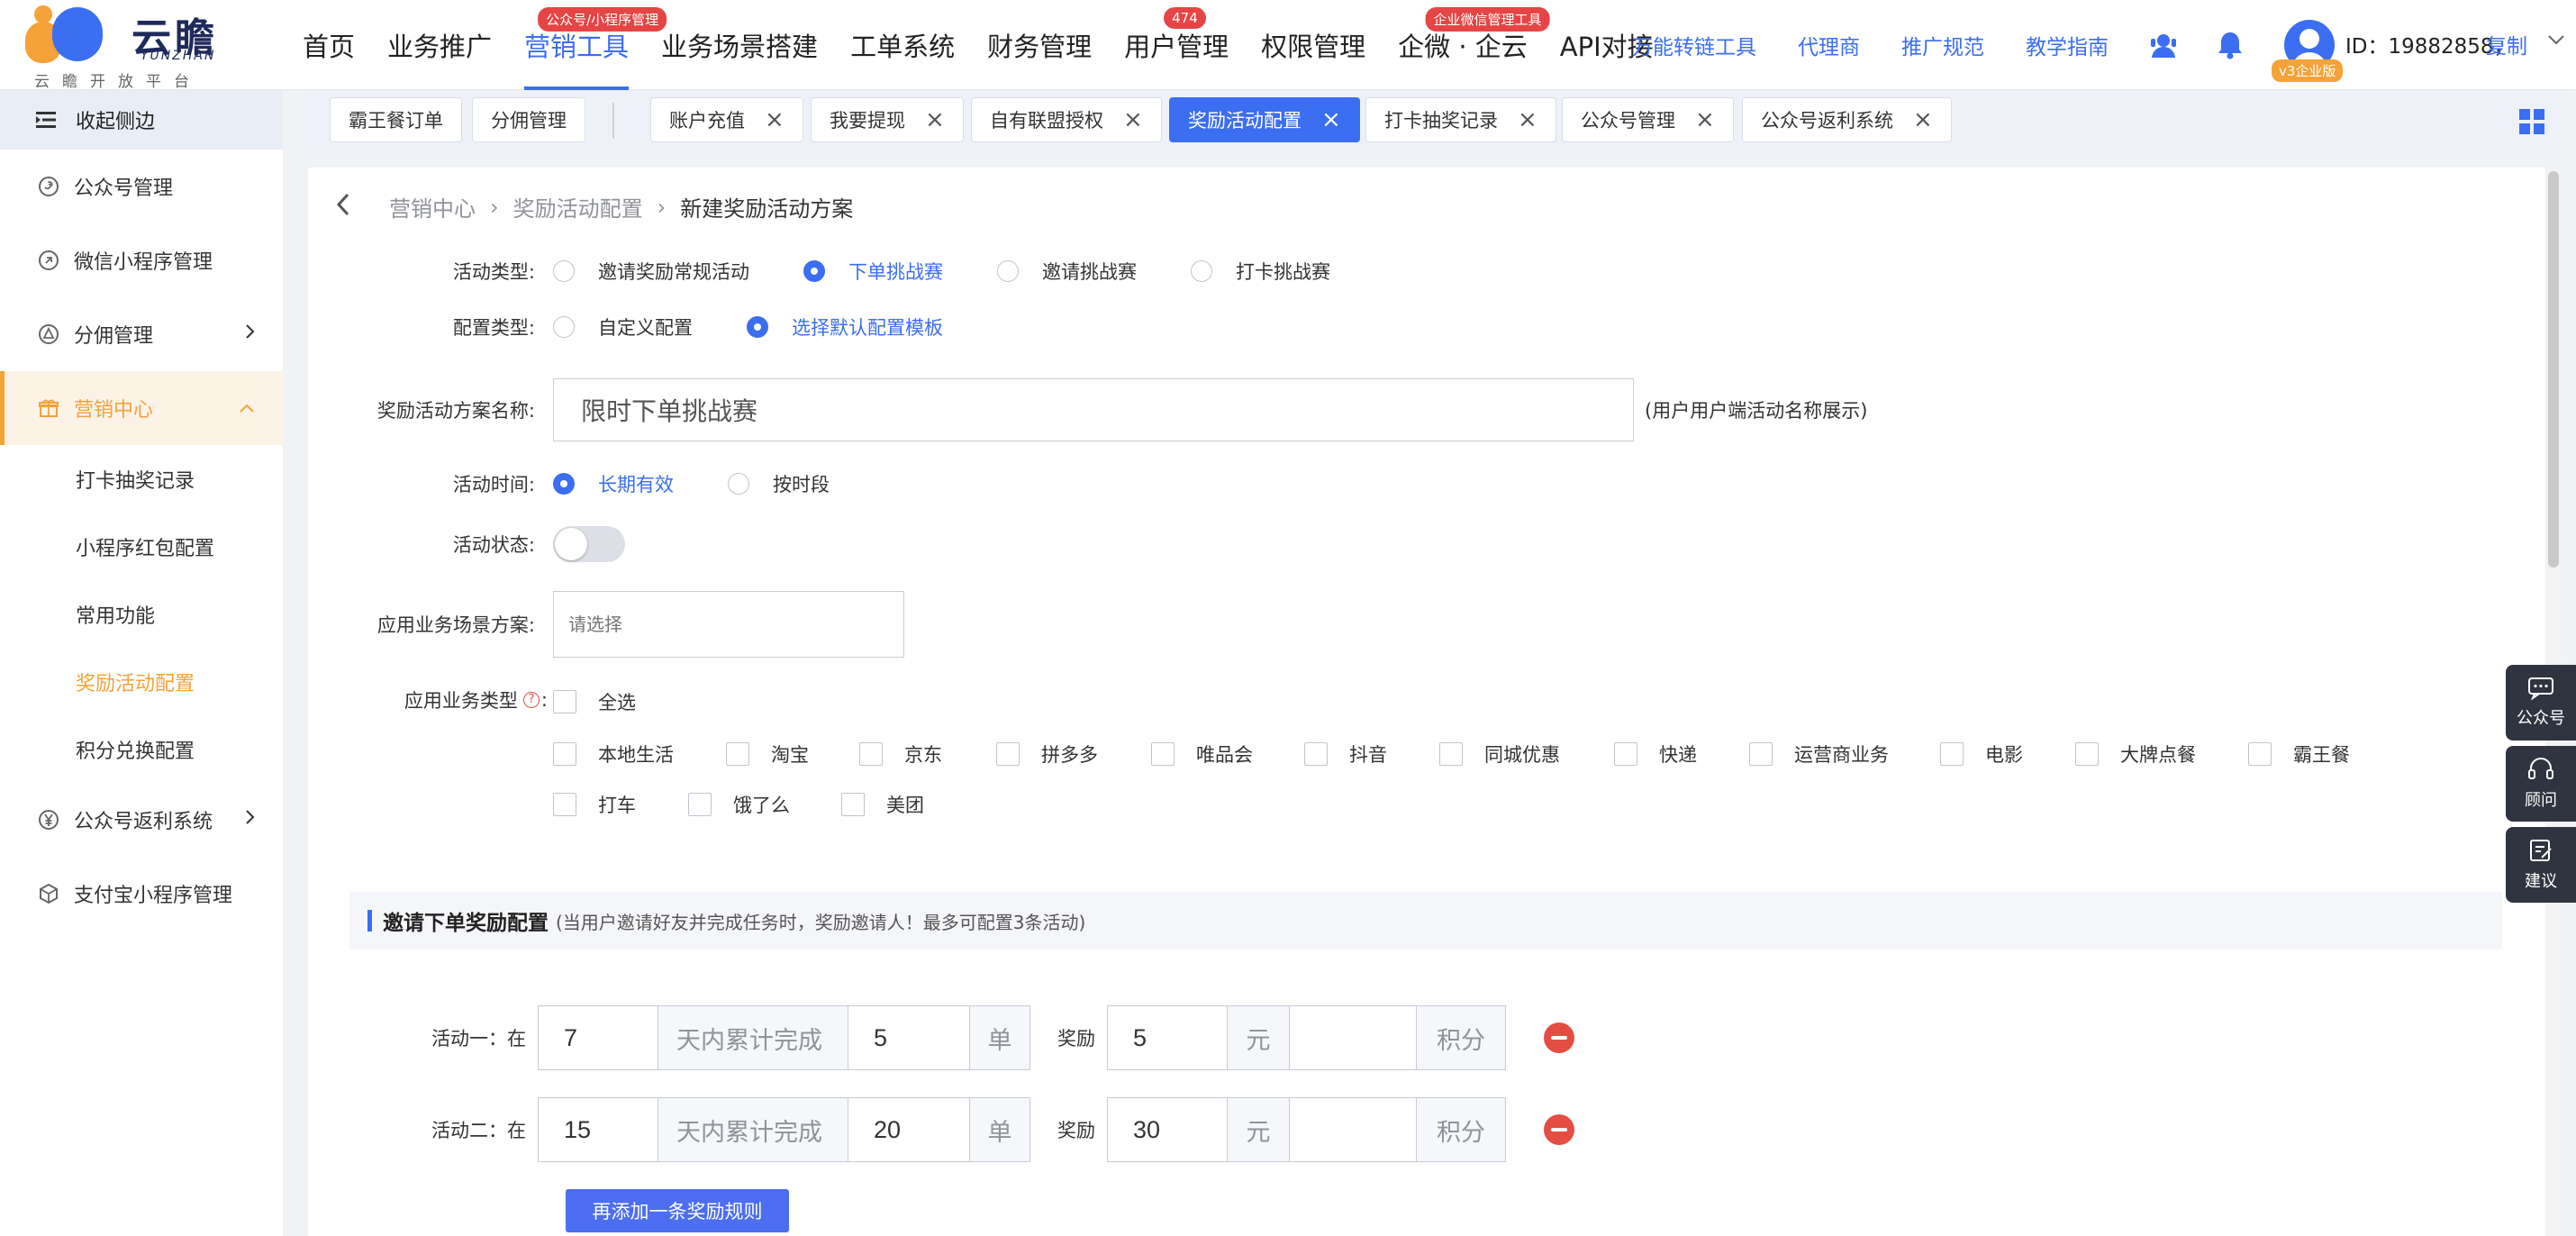 The height and width of the screenshot is (1236, 2576). I want to click on sidebar-item-official-account: 公众号管理, so click(141, 186).